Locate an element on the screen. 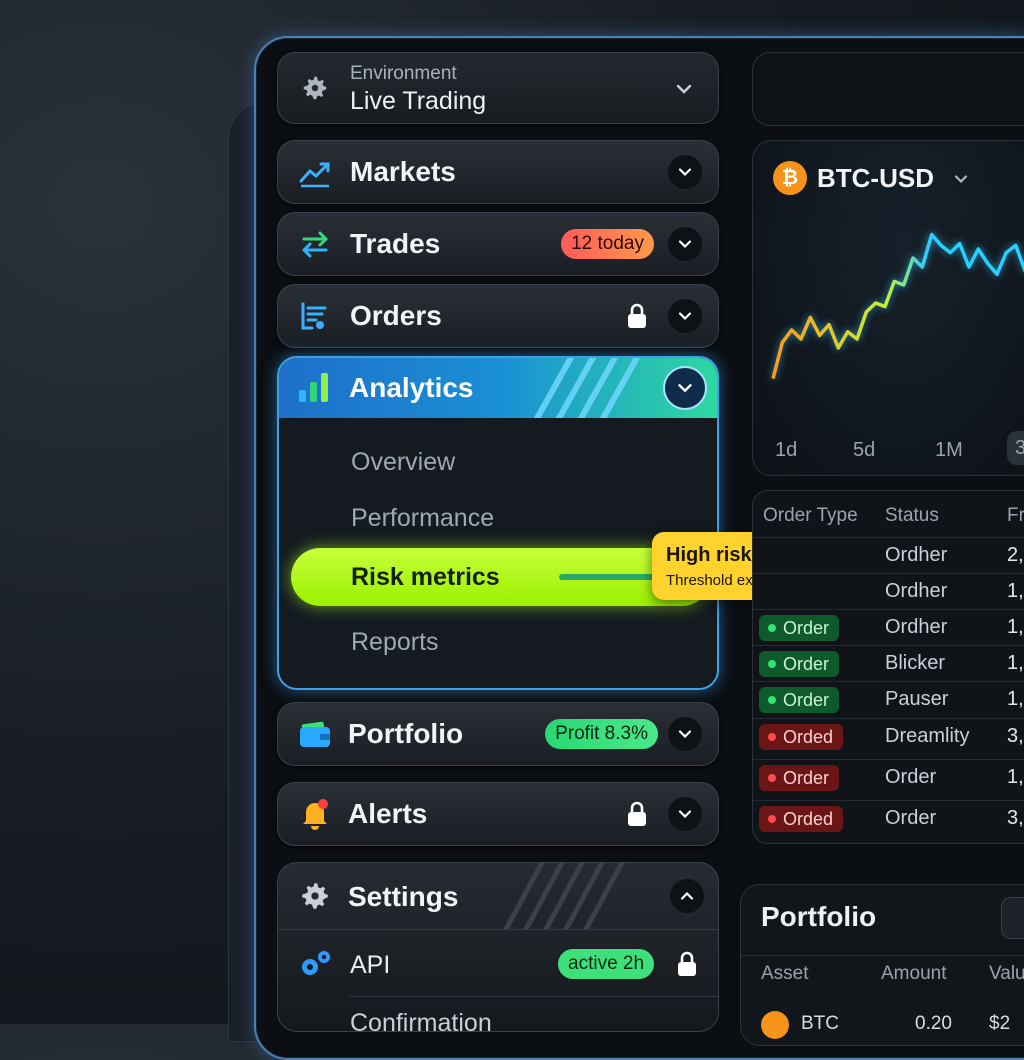 This screenshot has height=1060, width=1024. analytics-item-performance: Performance is located at coordinates (422, 518).